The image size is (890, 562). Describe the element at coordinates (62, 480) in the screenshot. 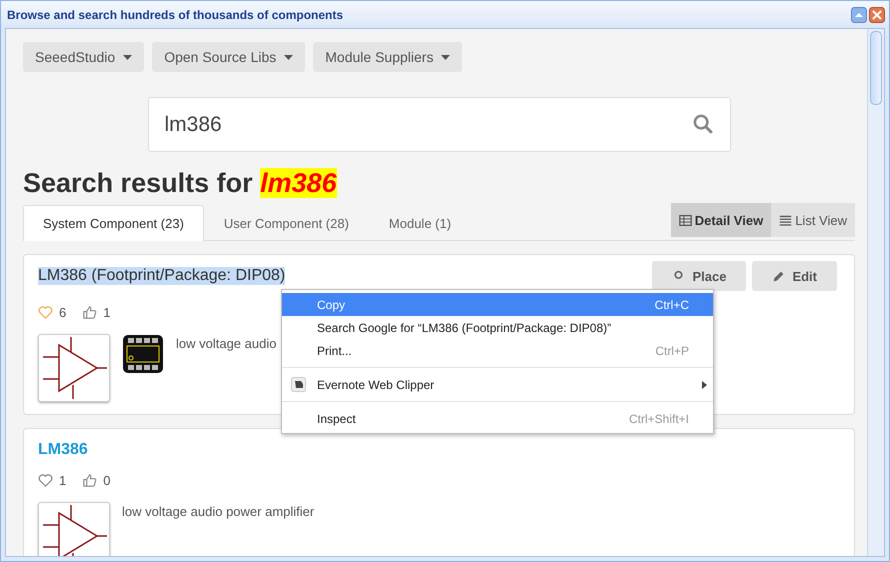

I see `favorite-count: 1` at that location.